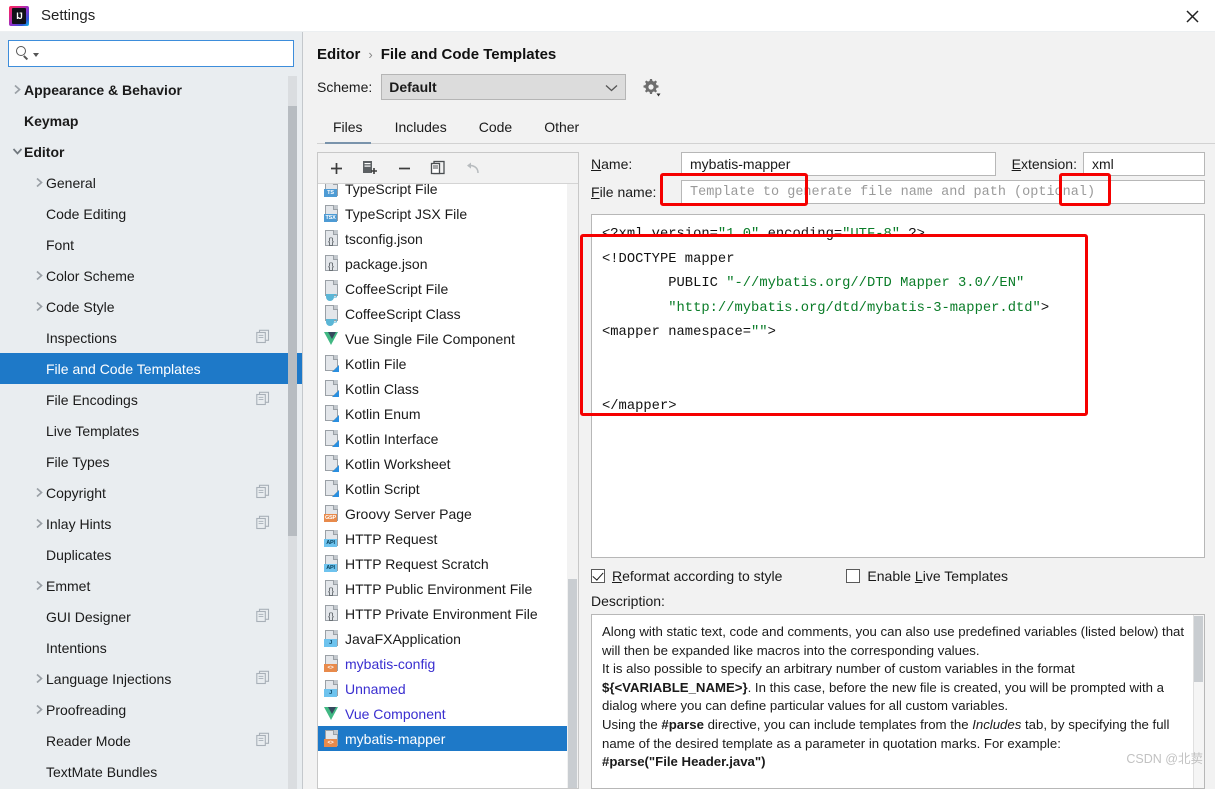 The height and width of the screenshot is (789, 1215). What do you see at coordinates (1144, 164) in the screenshot?
I see `template-extension-input: xml` at bounding box center [1144, 164].